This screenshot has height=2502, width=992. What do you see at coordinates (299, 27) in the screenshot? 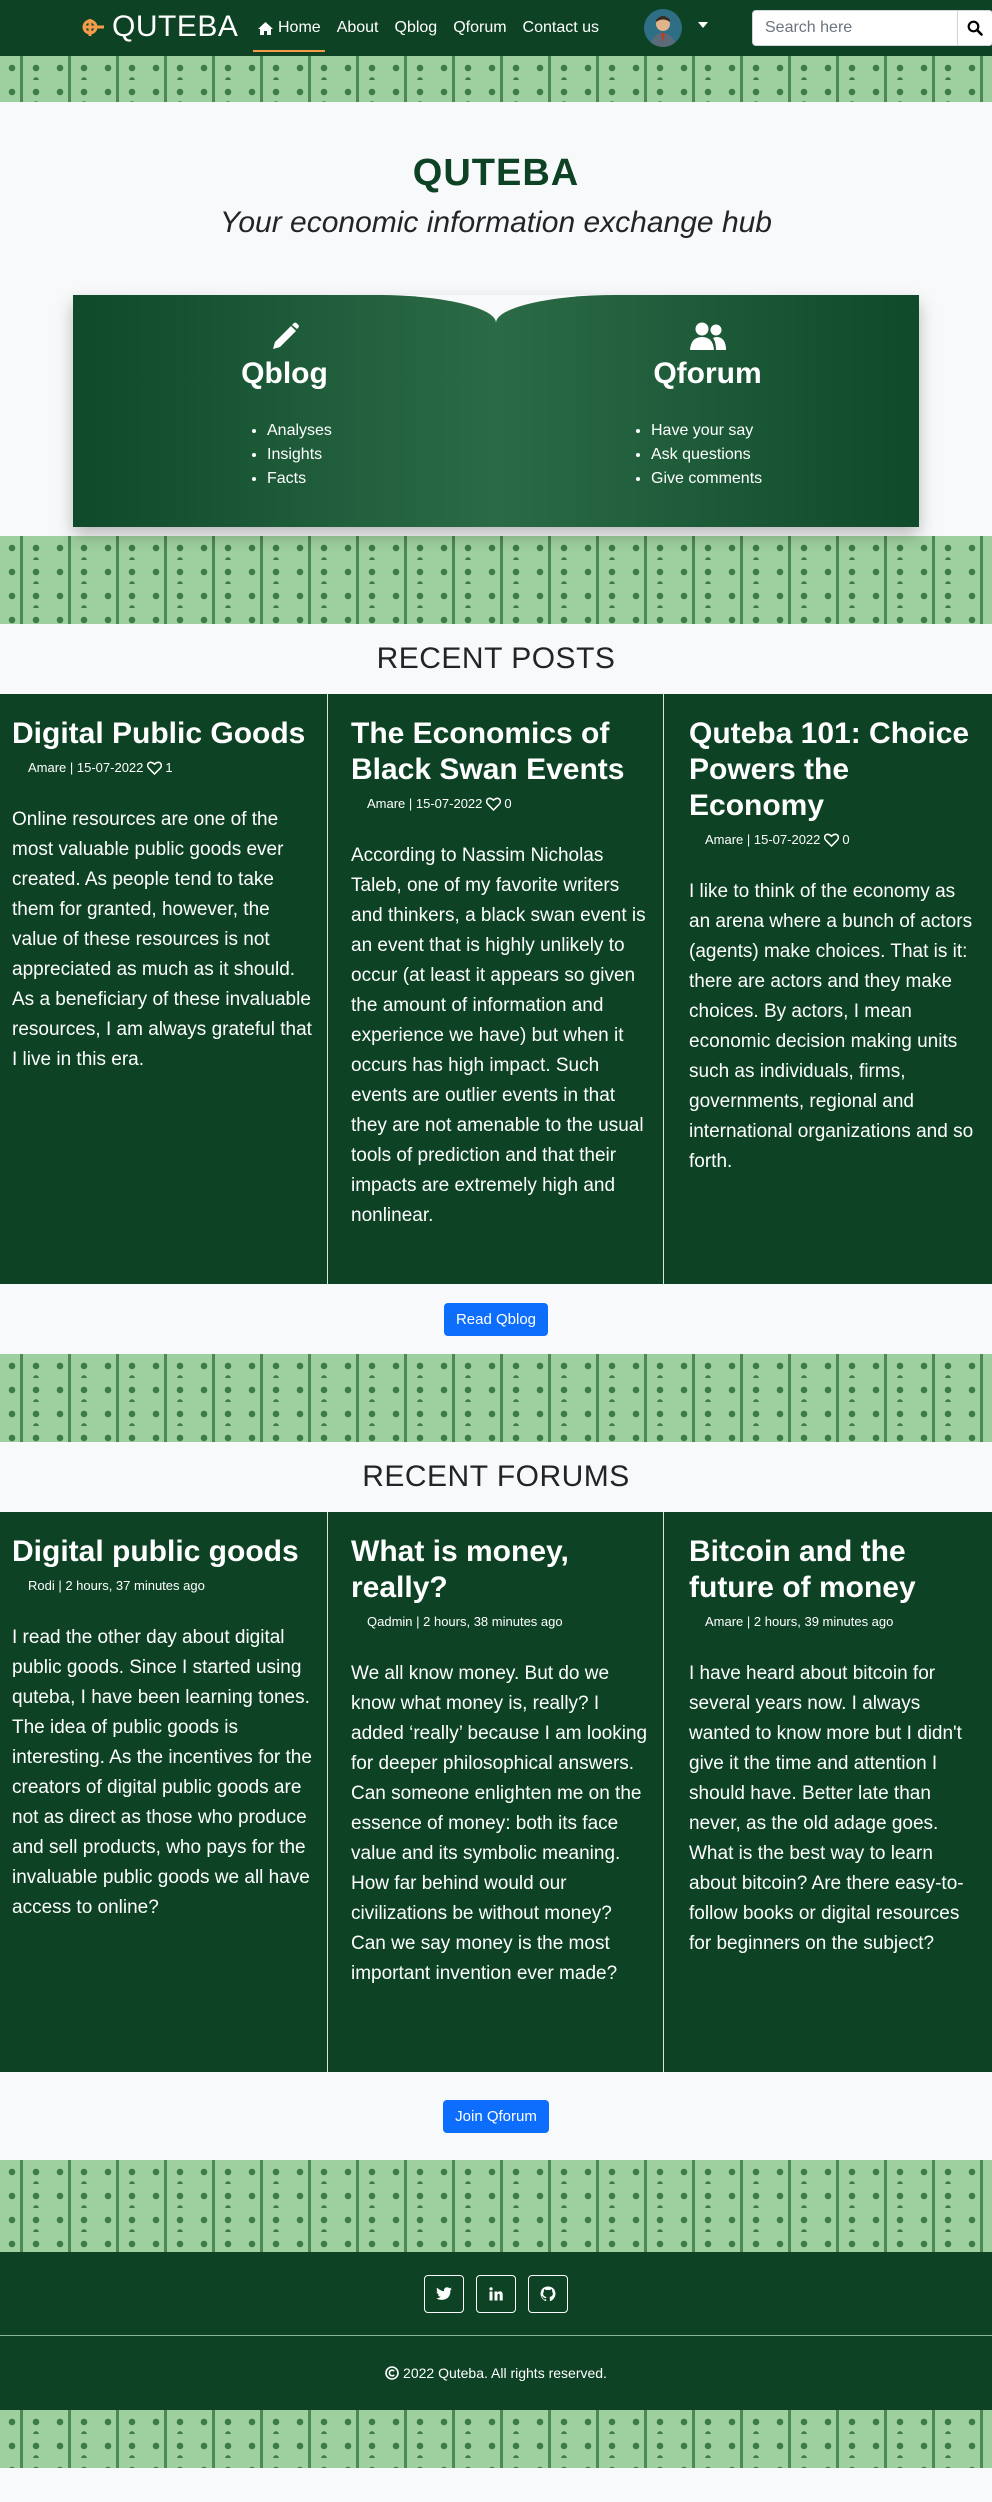
I see `nav-home-label: Home` at bounding box center [299, 27].